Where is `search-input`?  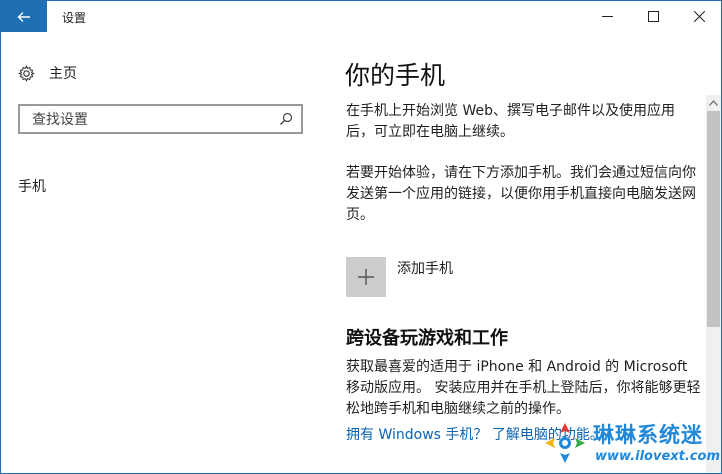 search-input is located at coordinates (152, 120).